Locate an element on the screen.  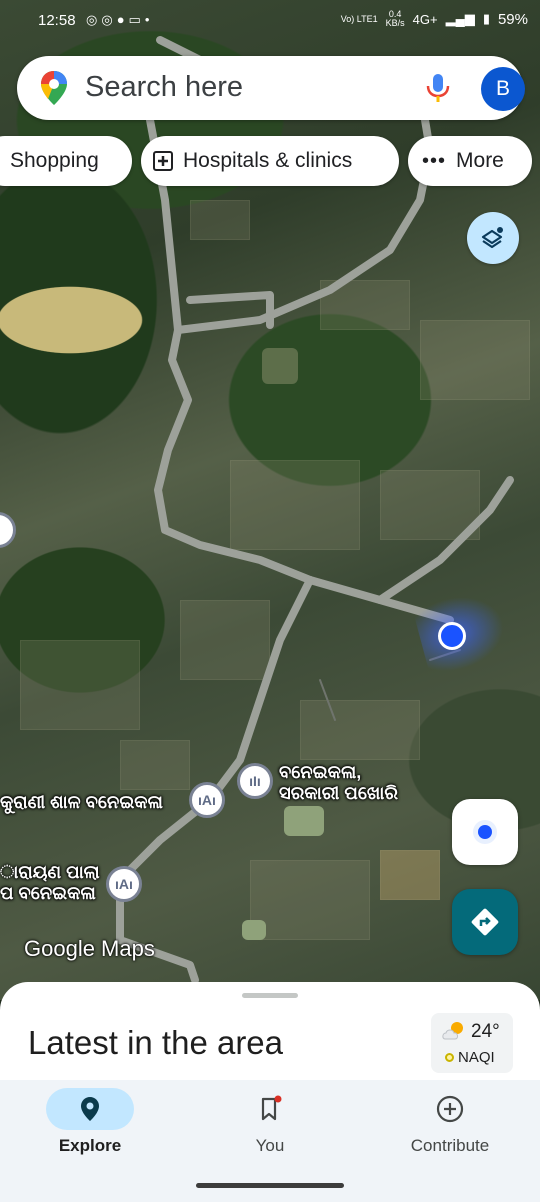
bookmark-icon is located at coordinates (271, 1108).